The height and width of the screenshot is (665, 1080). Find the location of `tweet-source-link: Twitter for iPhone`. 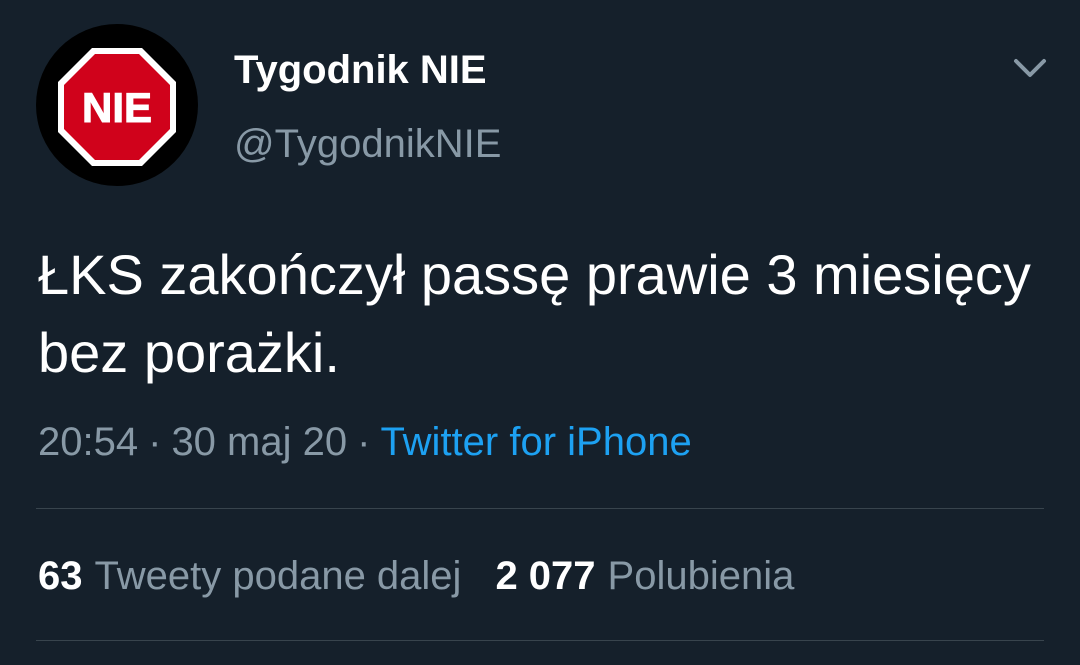

tweet-source-link: Twitter for iPhone is located at coordinates (535, 442).